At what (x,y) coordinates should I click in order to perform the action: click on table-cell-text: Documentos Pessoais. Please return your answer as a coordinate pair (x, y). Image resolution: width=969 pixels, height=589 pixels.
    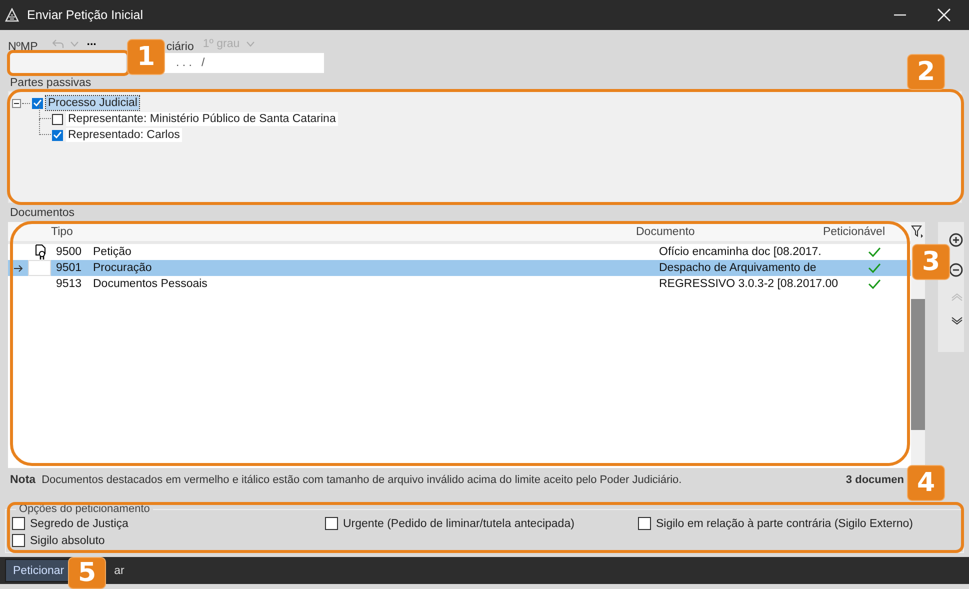
    Looking at the image, I should click on (150, 284).